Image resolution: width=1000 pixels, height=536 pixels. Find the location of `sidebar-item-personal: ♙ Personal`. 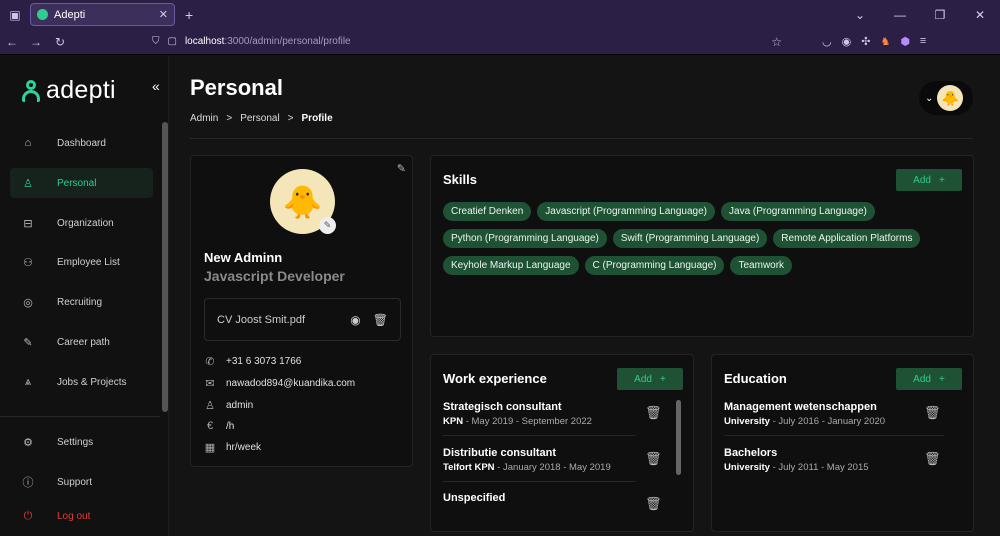

sidebar-item-personal: ♙ Personal is located at coordinates (81, 183).